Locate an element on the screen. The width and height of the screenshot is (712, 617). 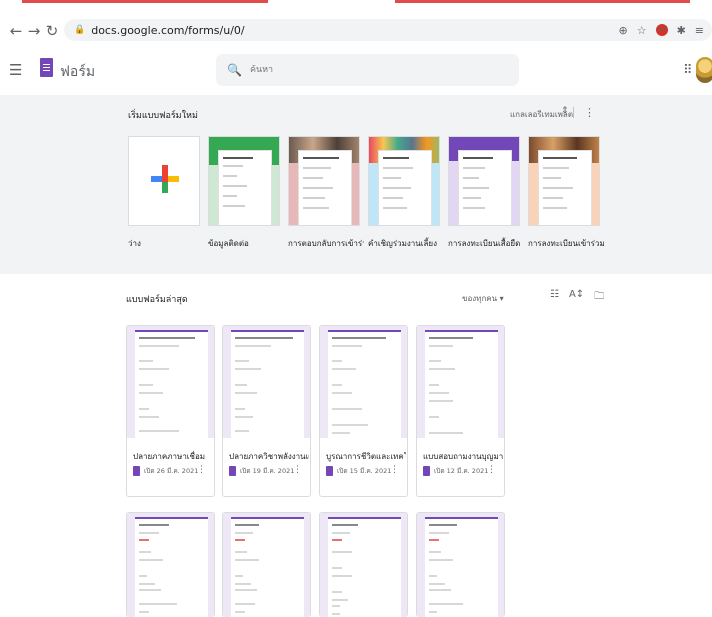
search-icon: 🔍 is located at coordinates (234, 70).